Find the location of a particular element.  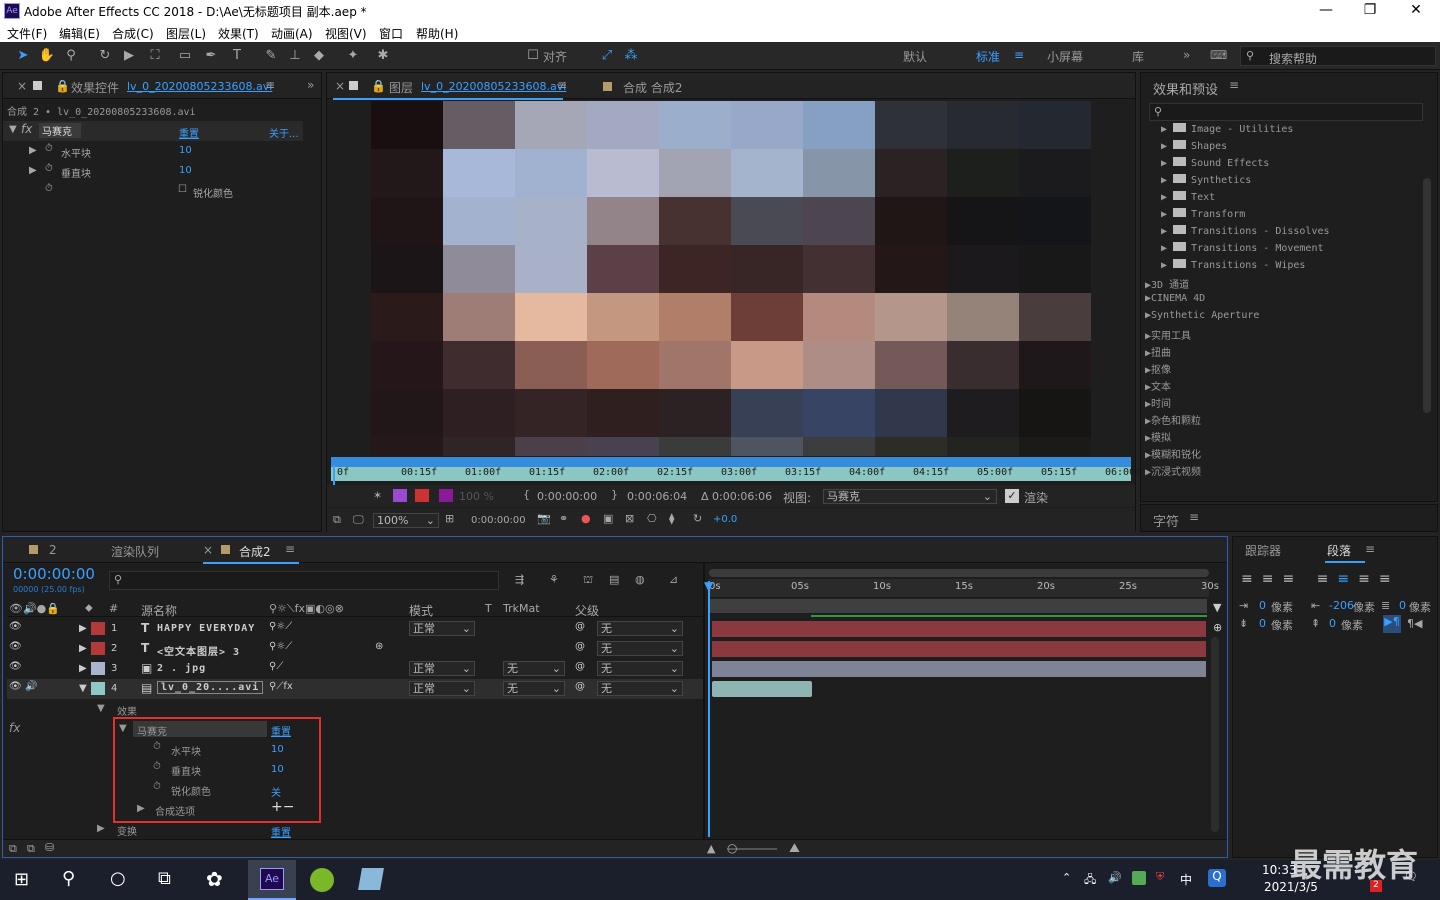

tab-comp2-active: 合成2 is located at coordinates (255, 551).